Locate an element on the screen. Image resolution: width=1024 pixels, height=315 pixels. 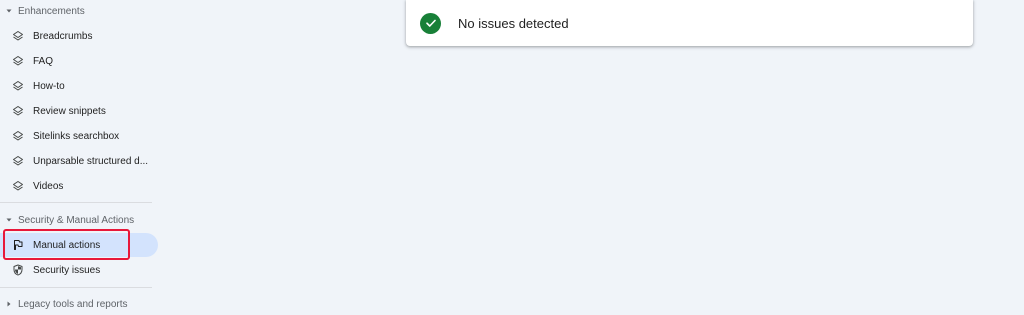
caret-right-icon is located at coordinates (9, 304).